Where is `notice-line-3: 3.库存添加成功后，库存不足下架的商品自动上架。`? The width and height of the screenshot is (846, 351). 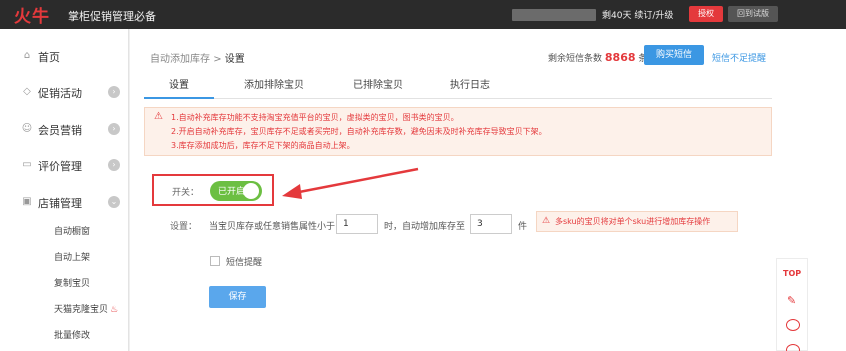
notice-line-3: 3.库存添加成功后，库存不足下架的商品自动上架。 is located at coordinates (263, 145).